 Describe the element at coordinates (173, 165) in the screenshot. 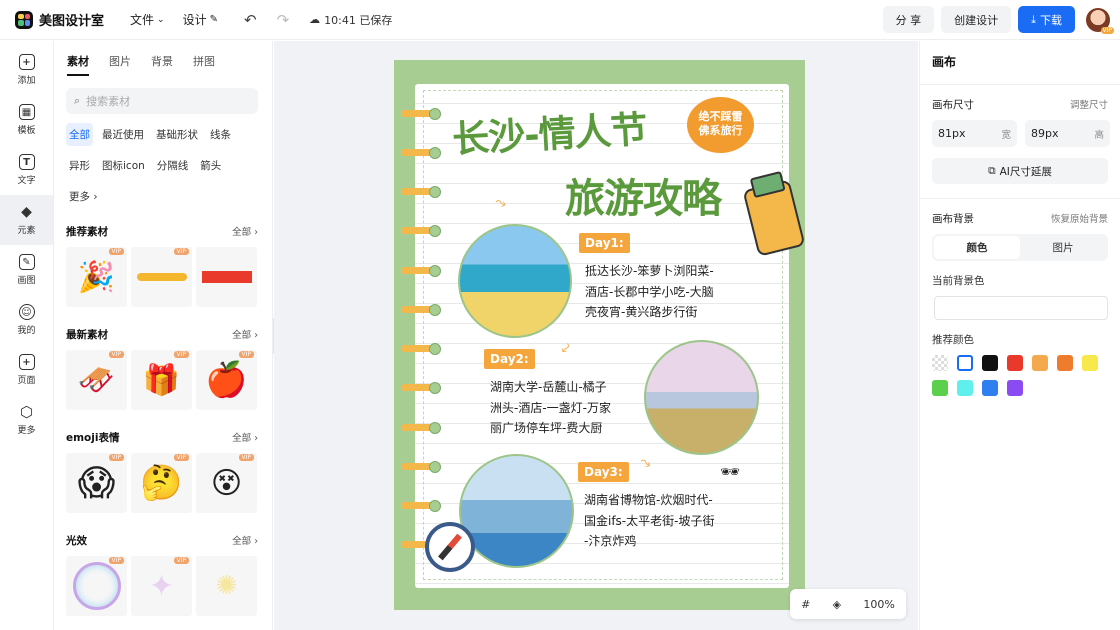

I see `chip-dividers: 分隔线` at that location.